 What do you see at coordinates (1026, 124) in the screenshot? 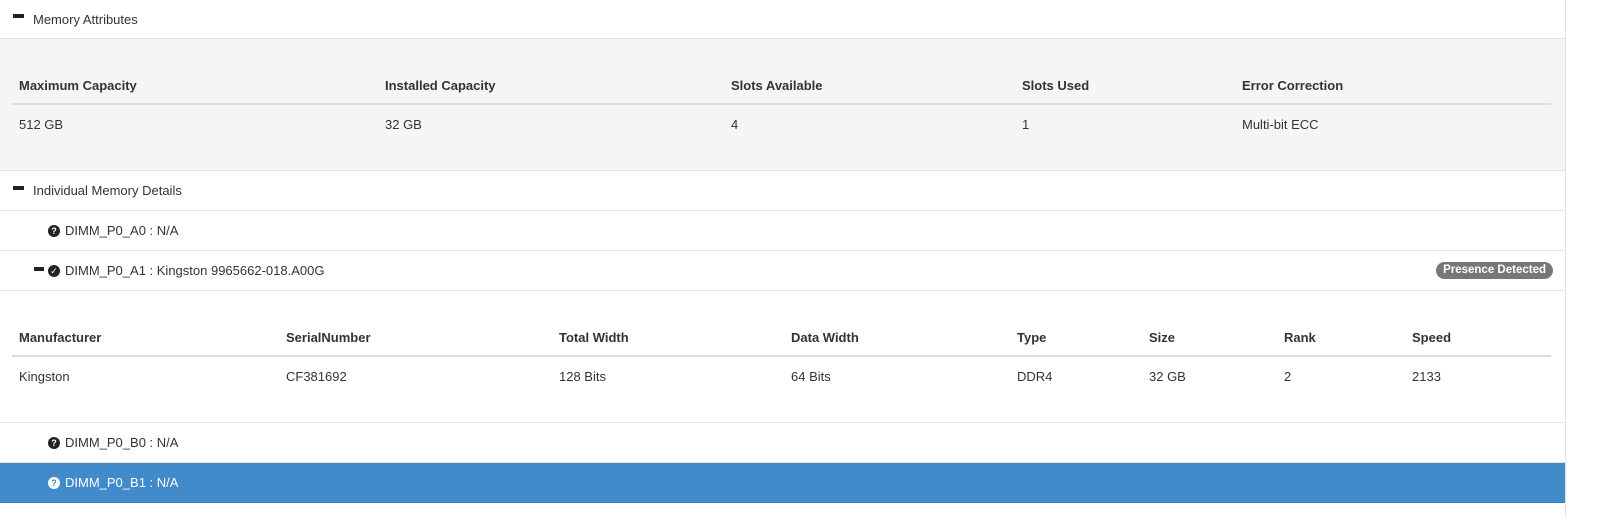
I see `table-cell: 1` at bounding box center [1026, 124].